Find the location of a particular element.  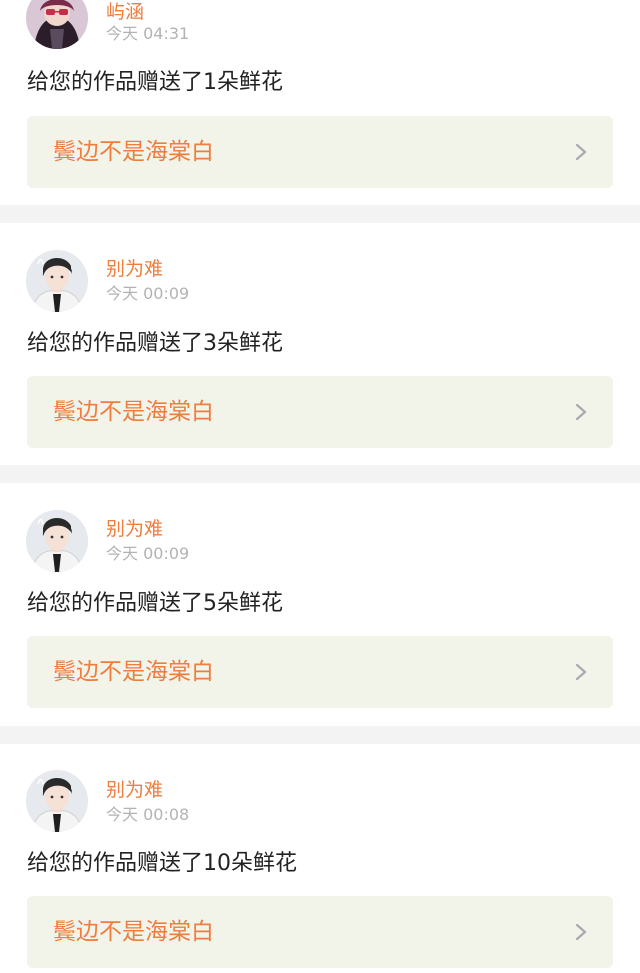

timestamp: 今天 04:31 is located at coordinates (148, 33).